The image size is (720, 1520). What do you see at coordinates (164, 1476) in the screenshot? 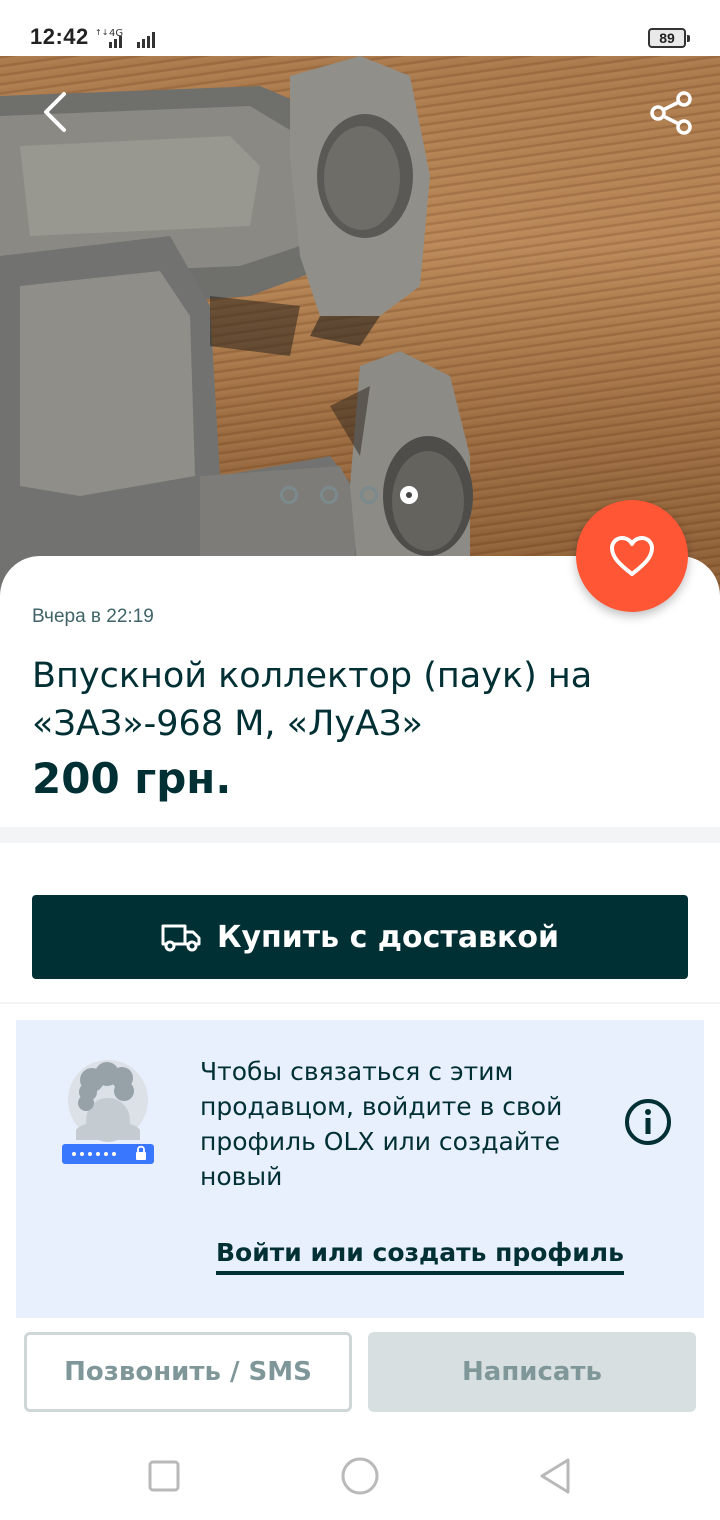
I see `recent-apps-icon` at bounding box center [164, 1476].